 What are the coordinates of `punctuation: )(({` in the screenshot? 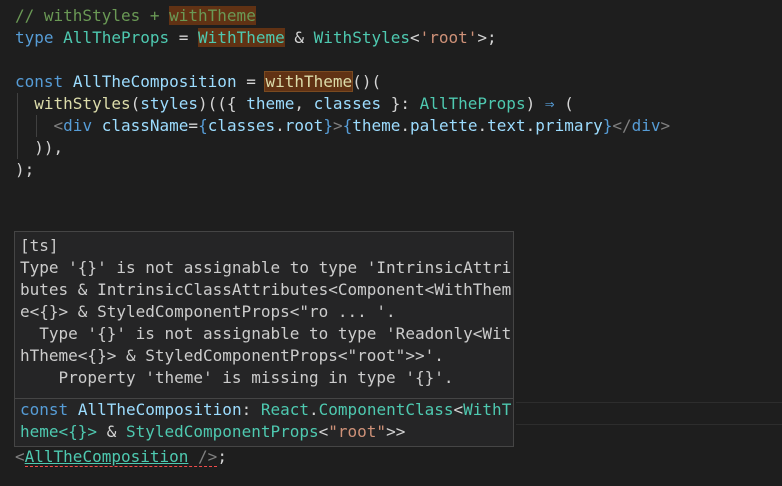 It's located at (222, 103).